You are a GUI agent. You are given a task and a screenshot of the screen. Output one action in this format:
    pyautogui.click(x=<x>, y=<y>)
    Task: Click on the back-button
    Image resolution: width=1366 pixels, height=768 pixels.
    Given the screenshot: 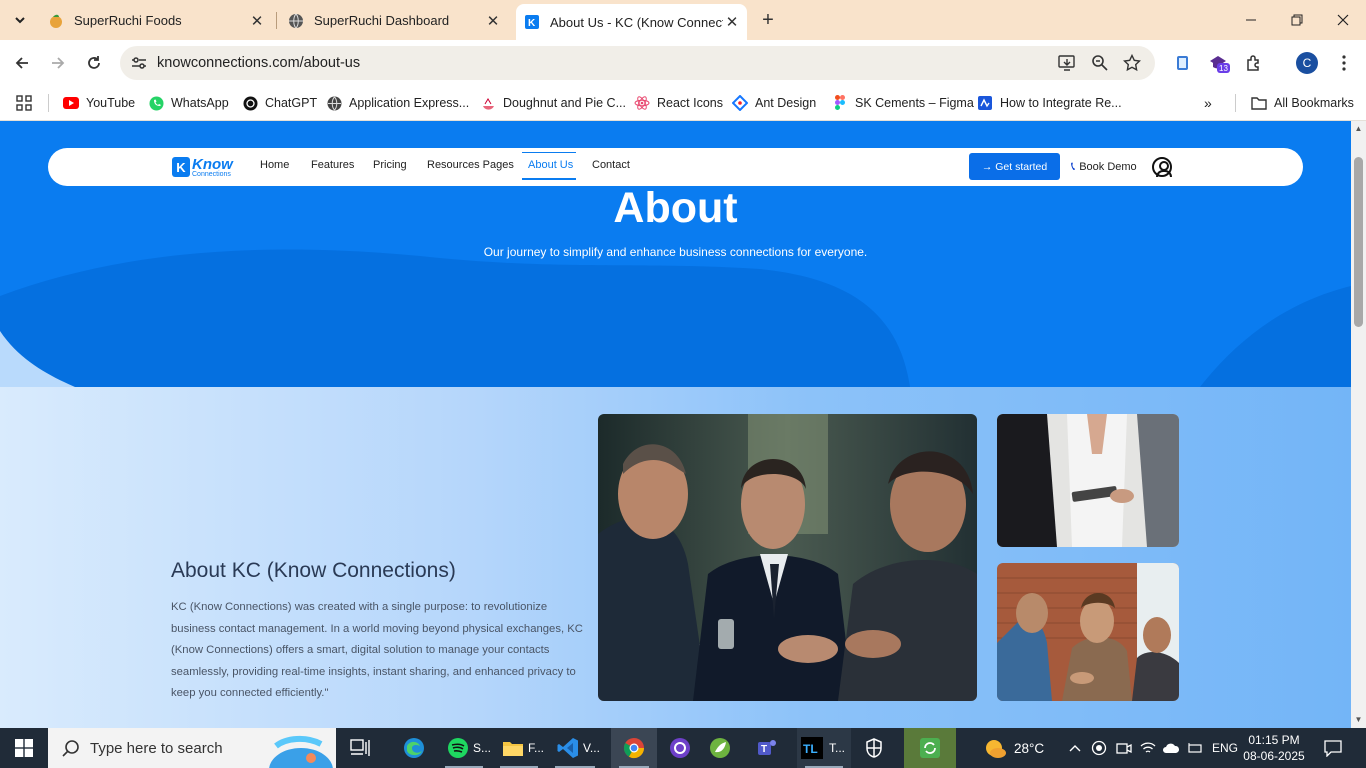 What is the action you would take?
    pyautogui.click(x=22, y=63)
    